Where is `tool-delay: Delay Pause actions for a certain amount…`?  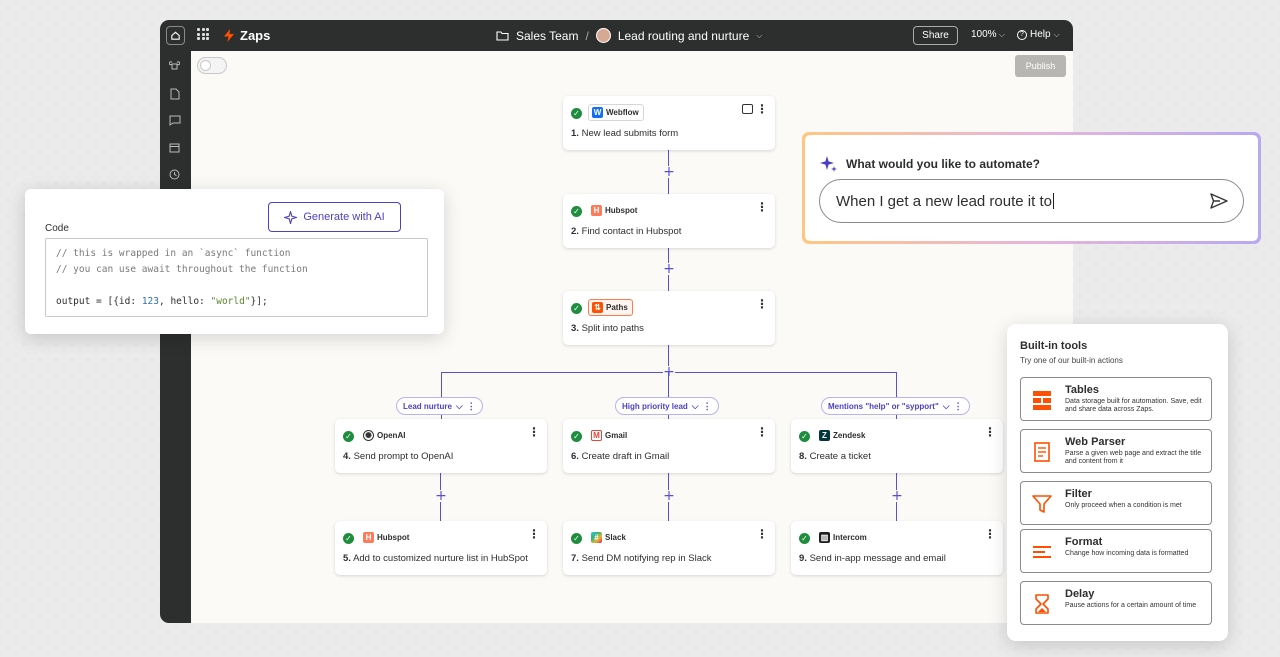
tool-delay: Delay Pause actions for a certain amount… is located at coordinates (1116, 603).